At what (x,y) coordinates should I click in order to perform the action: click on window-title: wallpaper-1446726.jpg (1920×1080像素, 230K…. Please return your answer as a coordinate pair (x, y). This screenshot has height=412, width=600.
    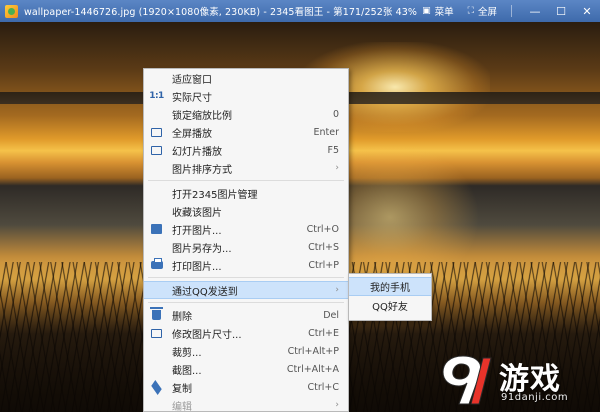
    Looking at the image, I should click on (221, 12).